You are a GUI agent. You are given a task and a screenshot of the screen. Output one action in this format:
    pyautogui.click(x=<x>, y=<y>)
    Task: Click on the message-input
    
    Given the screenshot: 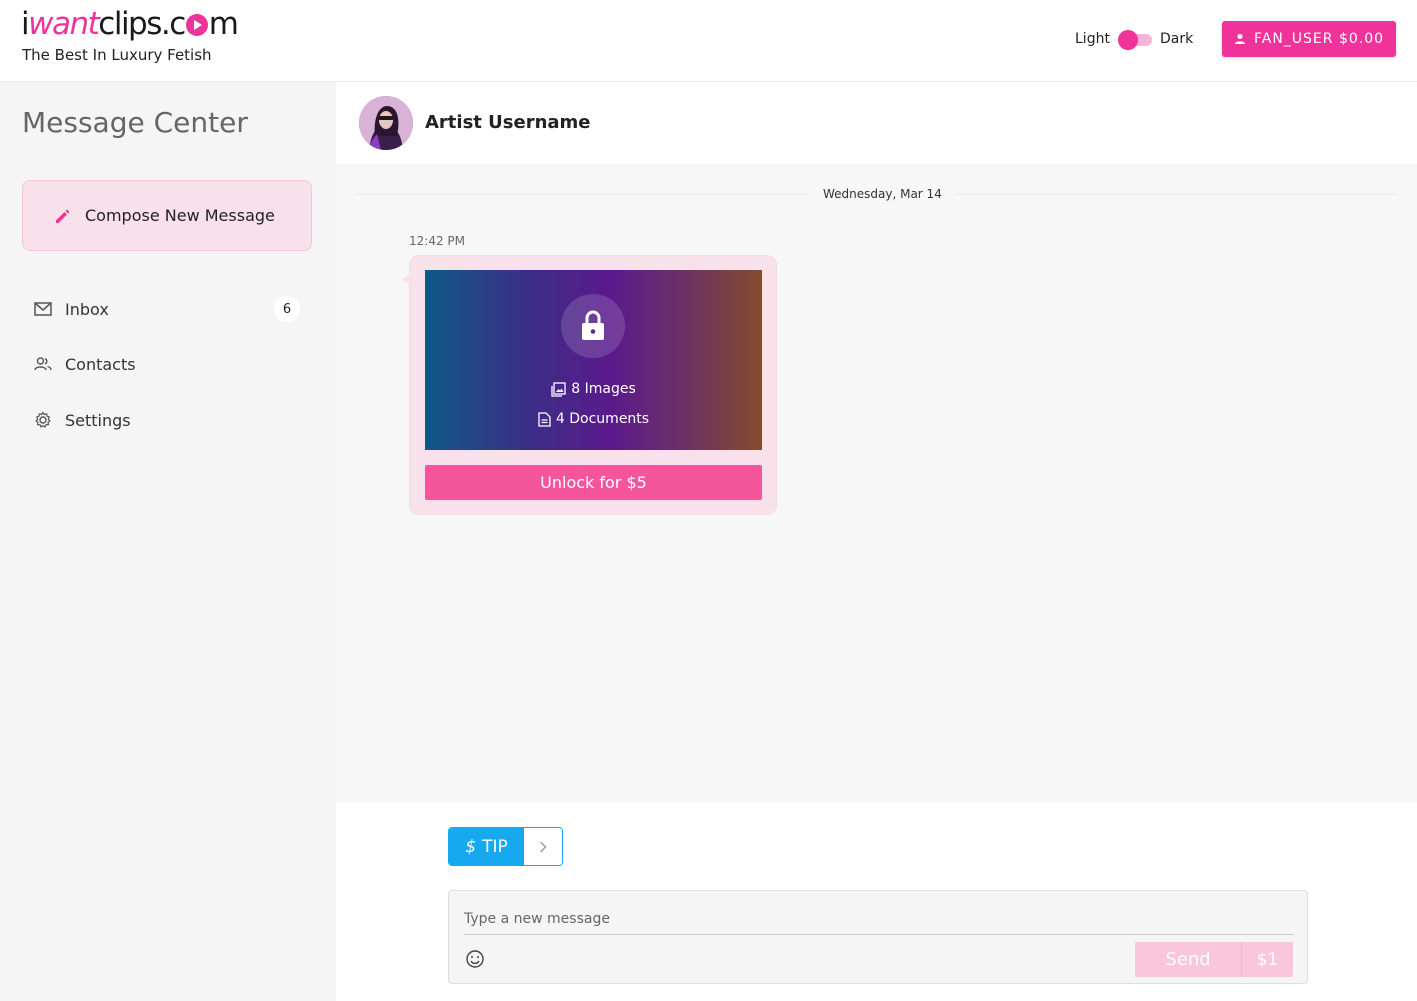 What is the action you would take?
    pyautogui.click(x=879, y=919)
    